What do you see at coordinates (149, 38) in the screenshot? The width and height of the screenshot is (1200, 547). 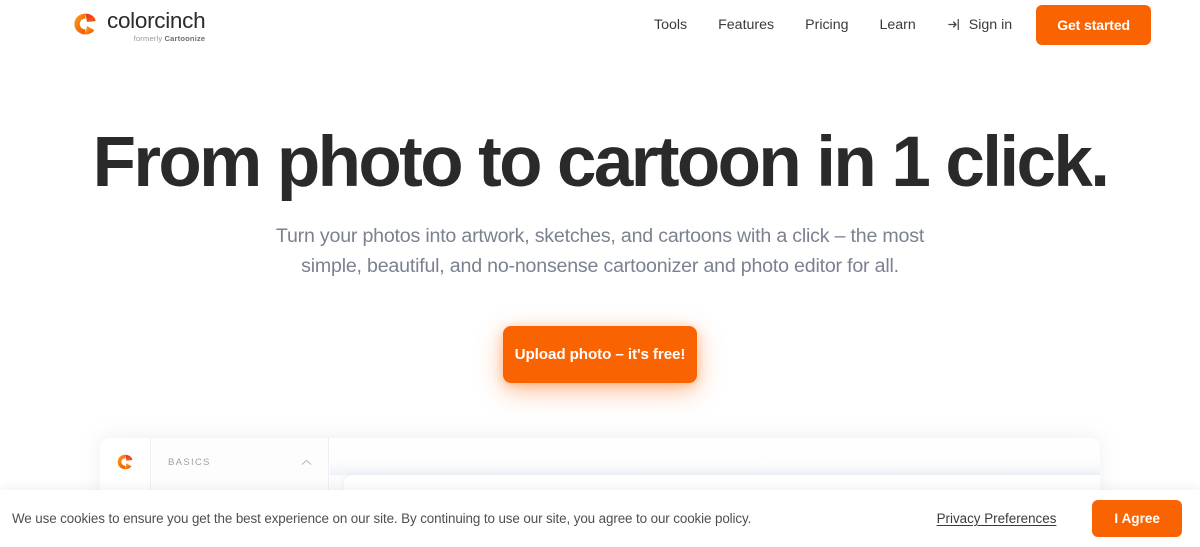 I see `logo-tagline-prefix: formerly` at bounding box center [149, 38].